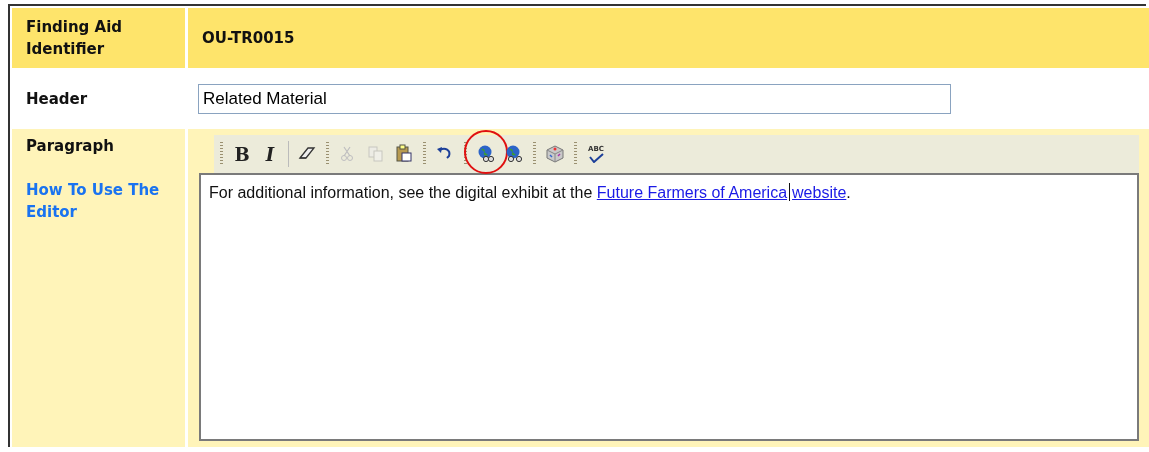  Describe the element at coordinates (248, 38) in the screenshot. I see `identifier-value: OU-TR0015` at that location.